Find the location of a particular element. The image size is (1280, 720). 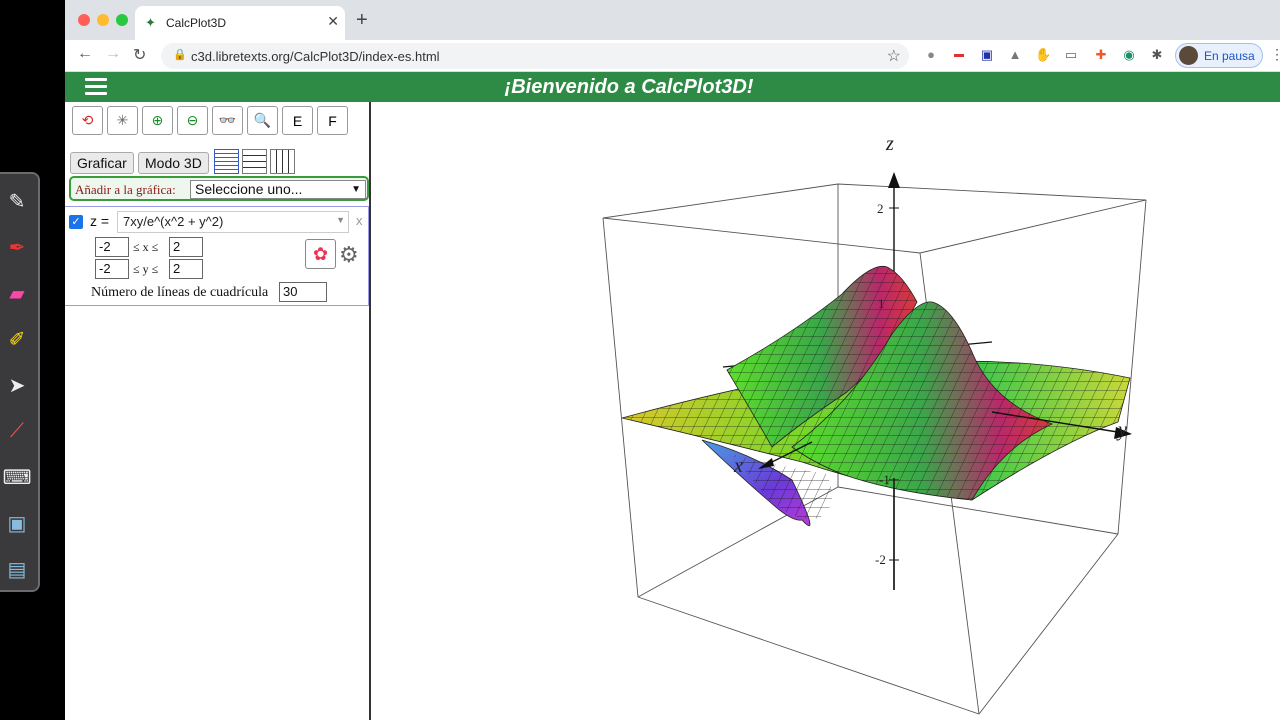

function-expression-input: 7xy/e^(x^2 + y^2) ▼ is located at coordinates (233, 222).